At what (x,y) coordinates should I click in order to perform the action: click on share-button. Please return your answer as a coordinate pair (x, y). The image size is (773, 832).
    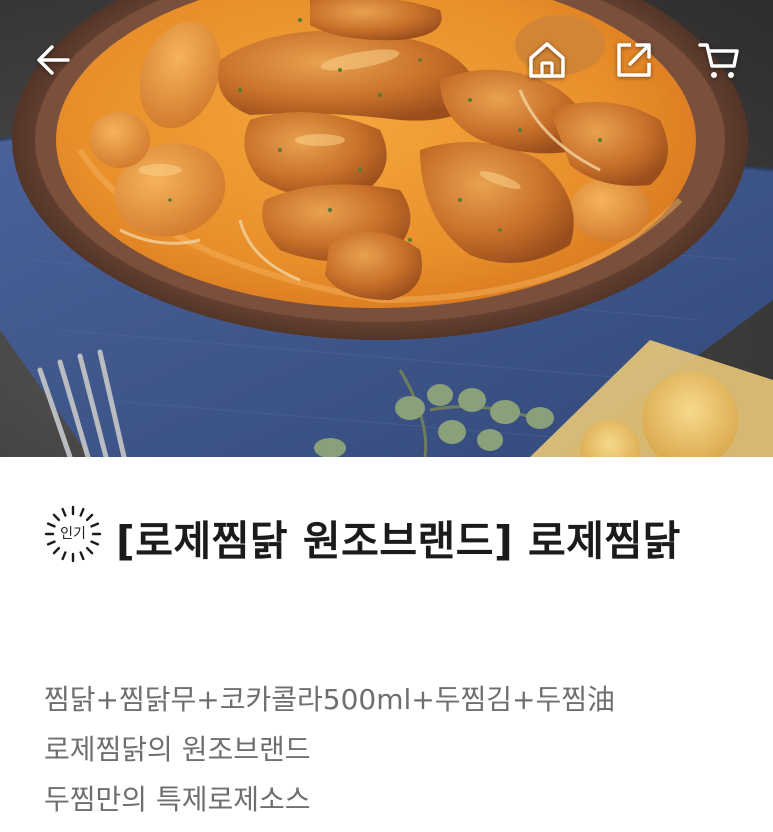
    Looking at the image, I should click on (634, 60).